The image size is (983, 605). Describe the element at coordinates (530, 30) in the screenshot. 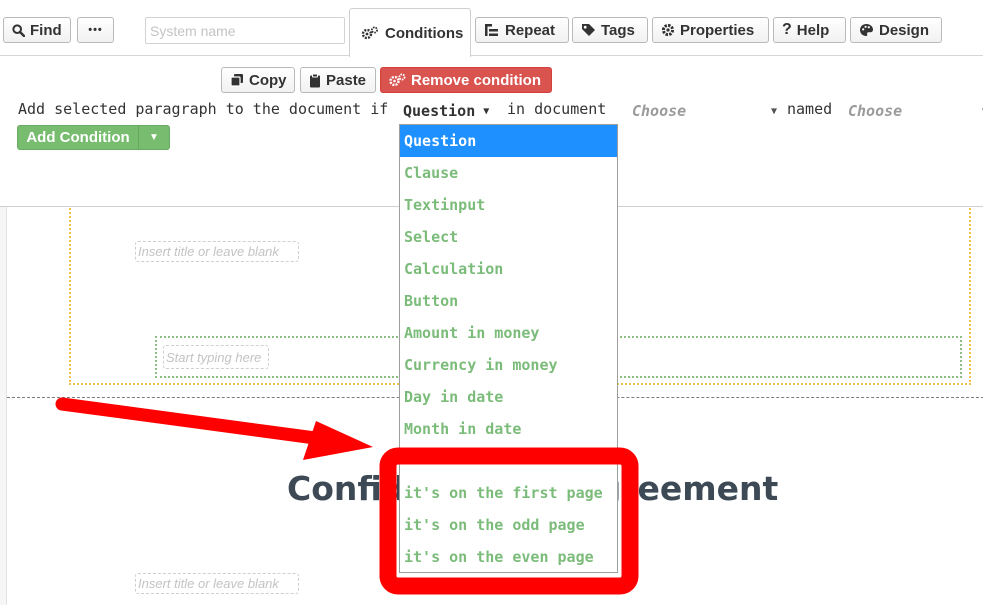

I see `repeat-label: Repeat` at that location.